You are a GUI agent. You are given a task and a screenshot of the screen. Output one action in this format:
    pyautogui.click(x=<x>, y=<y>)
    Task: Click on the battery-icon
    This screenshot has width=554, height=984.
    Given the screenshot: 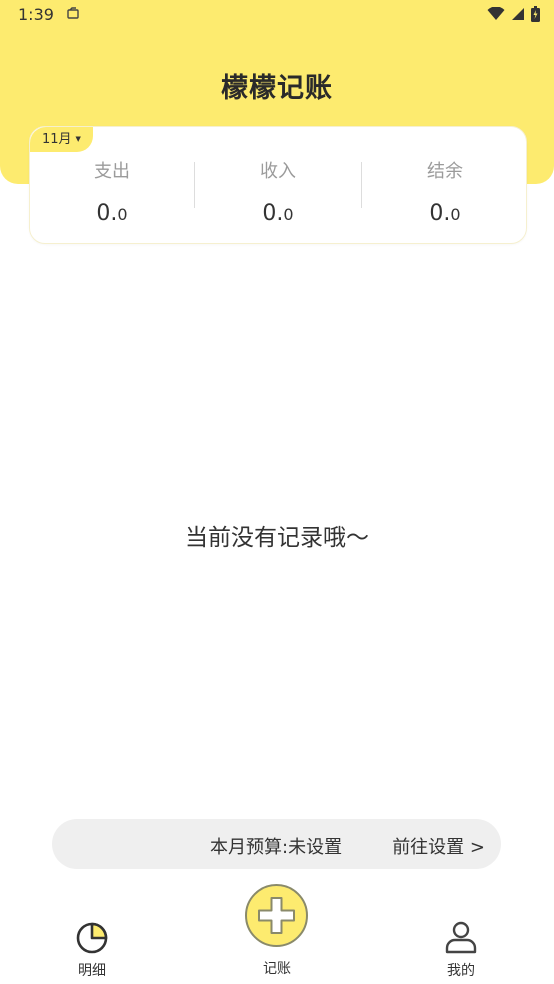 What is the action you would take?
    pyautogui.click(x=535, y=14)
    